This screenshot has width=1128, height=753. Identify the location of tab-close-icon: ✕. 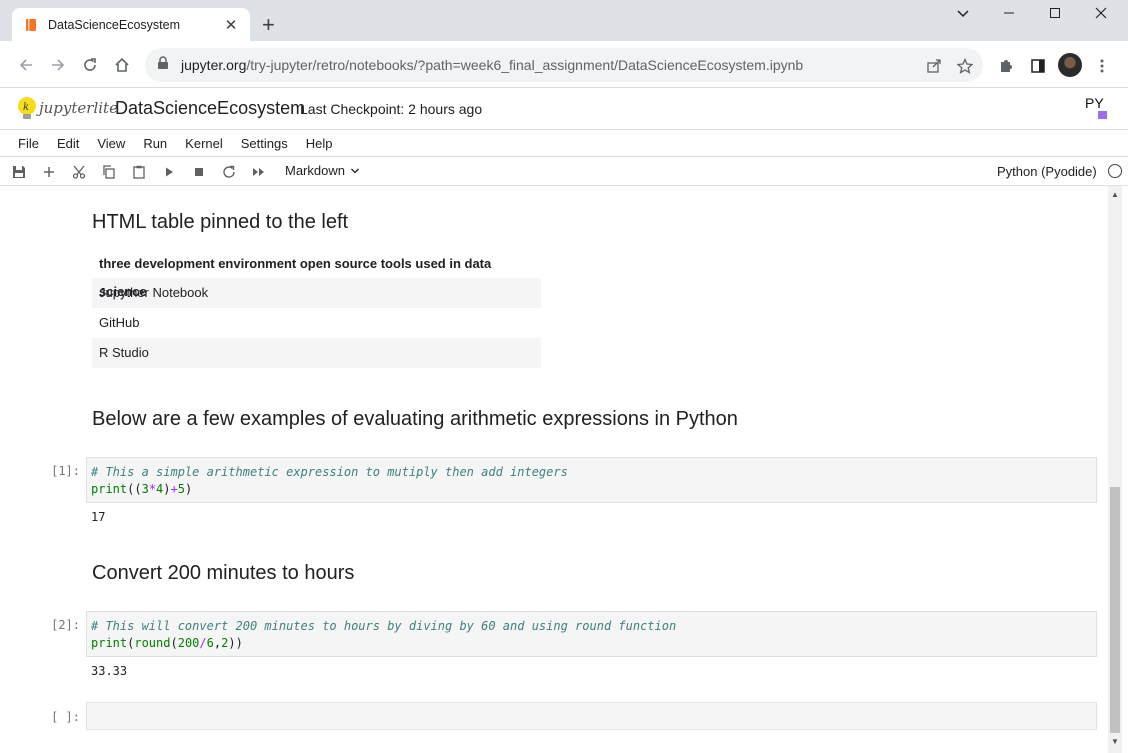
(231, 25).